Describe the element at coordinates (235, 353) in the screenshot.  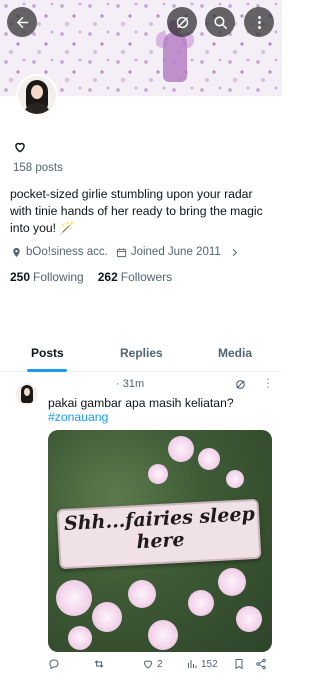
I see `tab-media: Media` at that location.